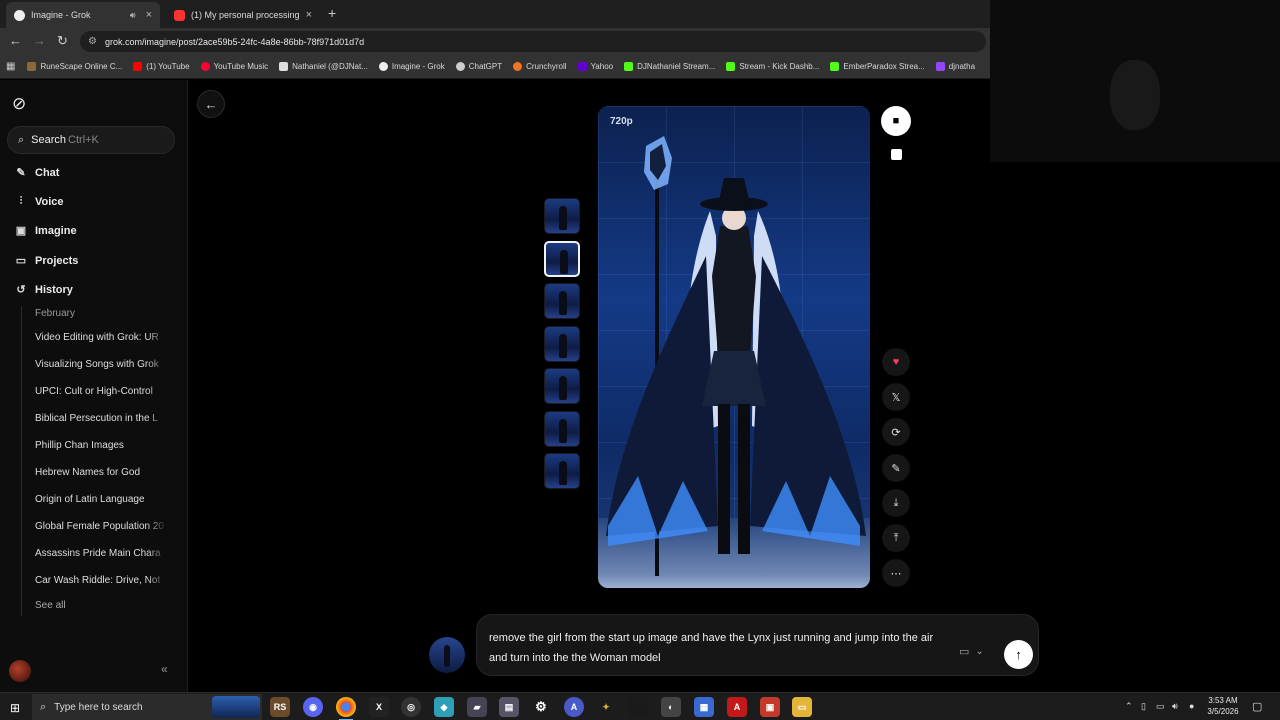 The width and height of the screenshot is (1280, 720). Describe the element at coordinates (133, 15) in the screenshot. I see `speaker-icon: 🔊︎` at that location.